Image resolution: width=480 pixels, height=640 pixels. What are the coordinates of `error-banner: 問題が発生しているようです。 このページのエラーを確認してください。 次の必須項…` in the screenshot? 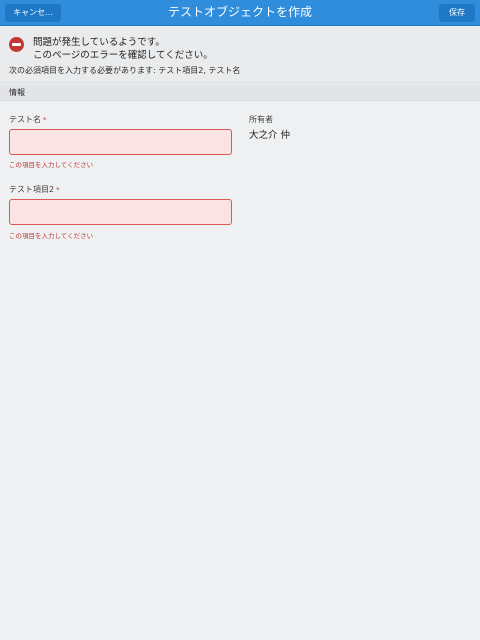 It's located at (240, 55).